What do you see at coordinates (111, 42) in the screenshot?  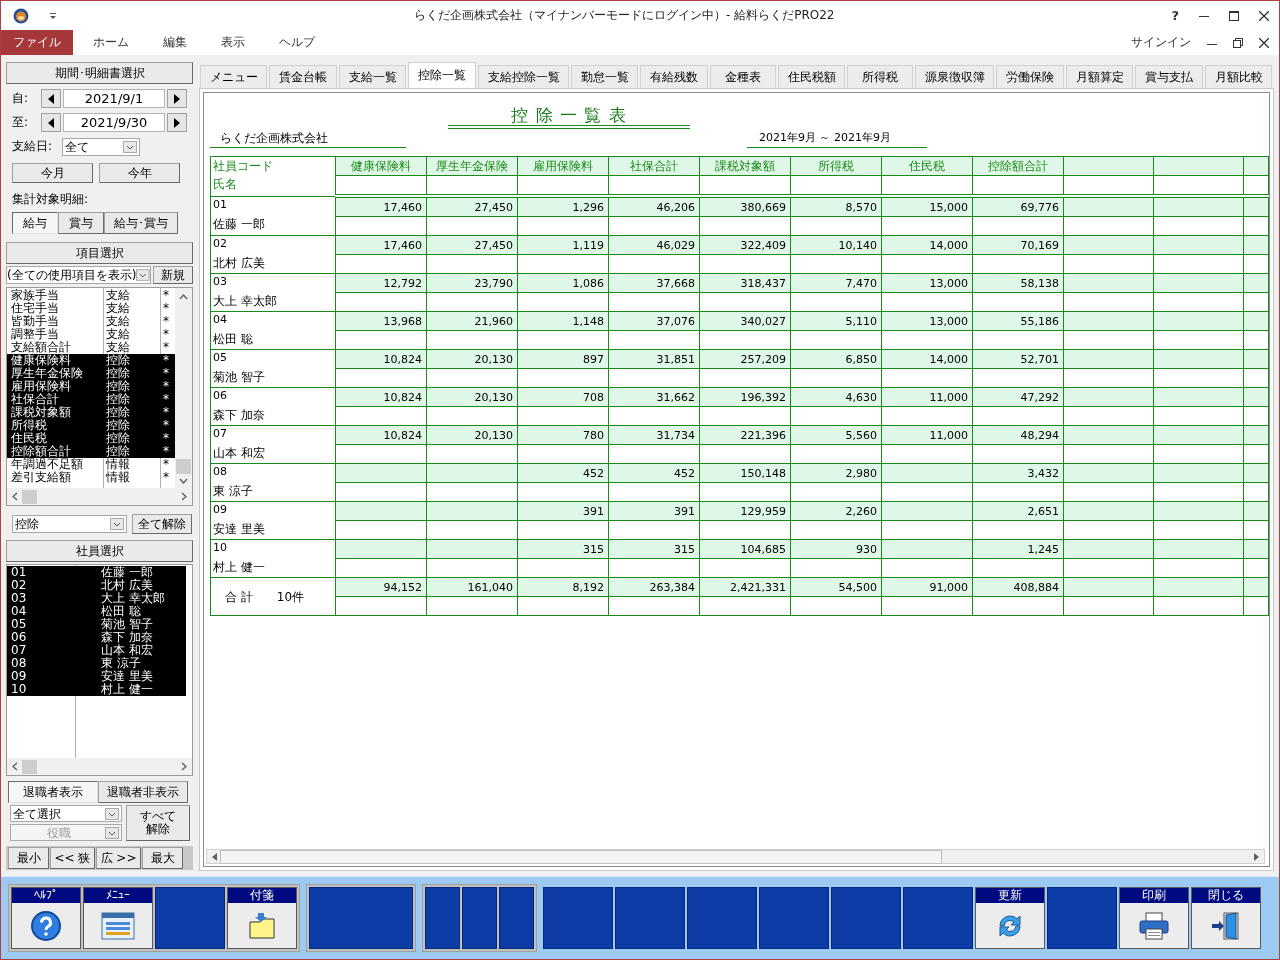 I see `menu-item: ホーム` at bounding box center [111, 42].